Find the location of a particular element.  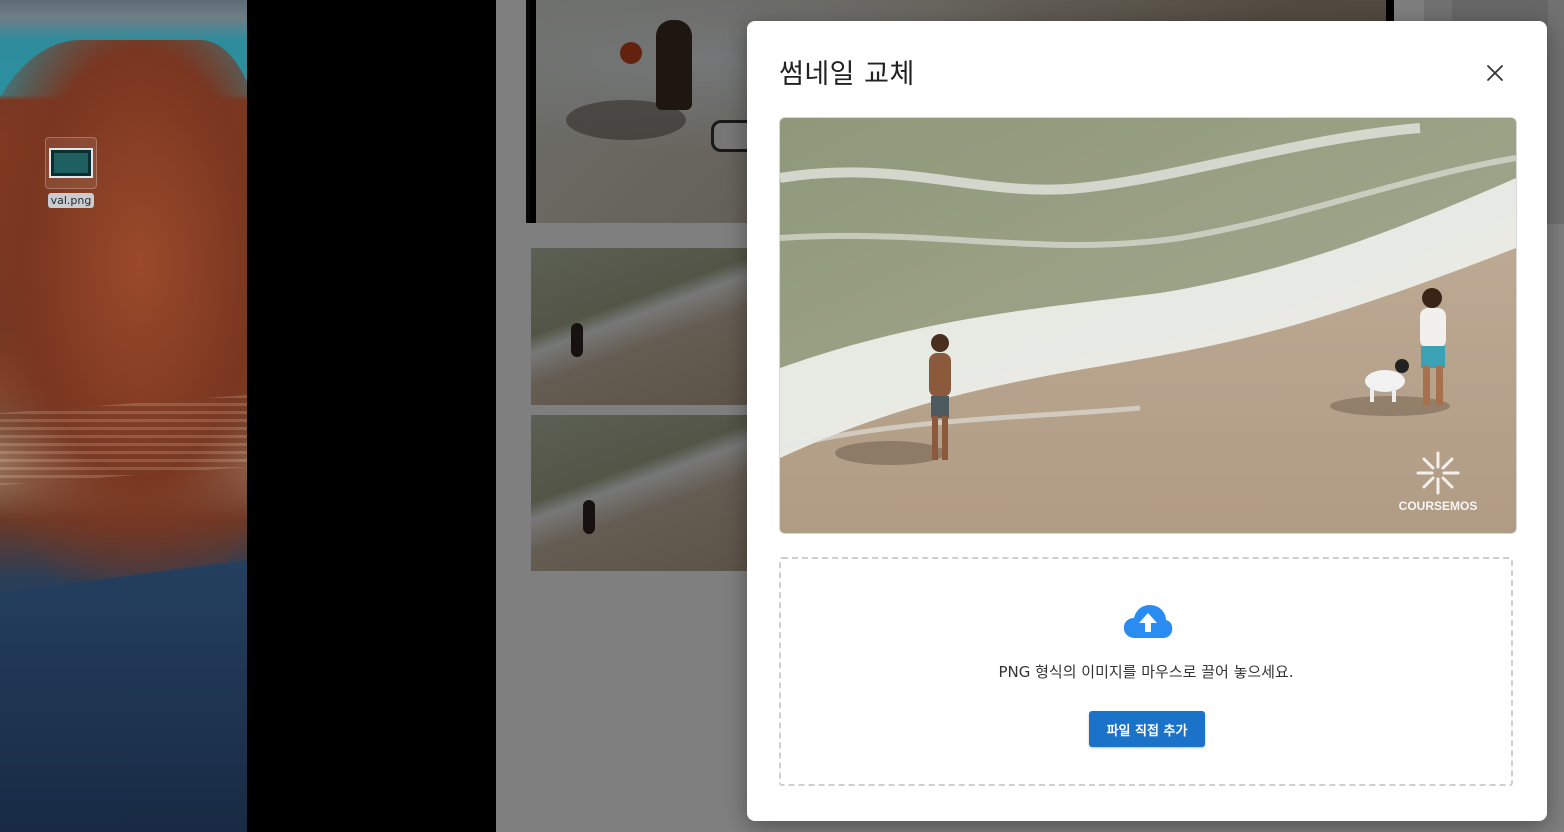

wallpaper-lake is located at coordinates (123, 696).